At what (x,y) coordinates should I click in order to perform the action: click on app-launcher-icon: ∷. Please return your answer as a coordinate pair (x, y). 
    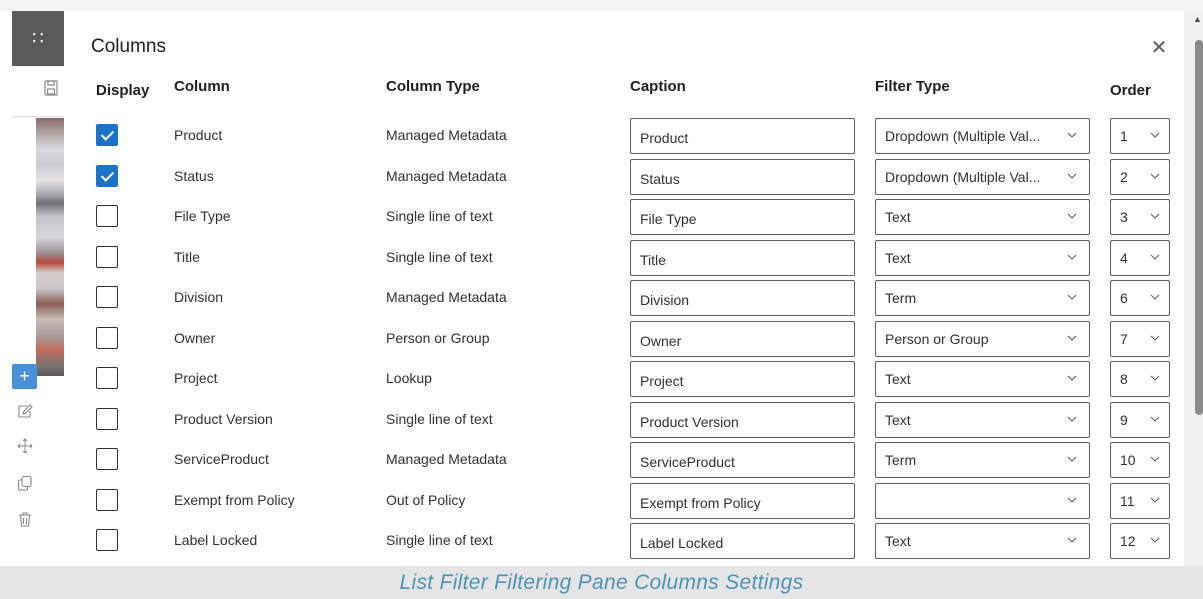
    Looking at the image, I should click on (38, 38).